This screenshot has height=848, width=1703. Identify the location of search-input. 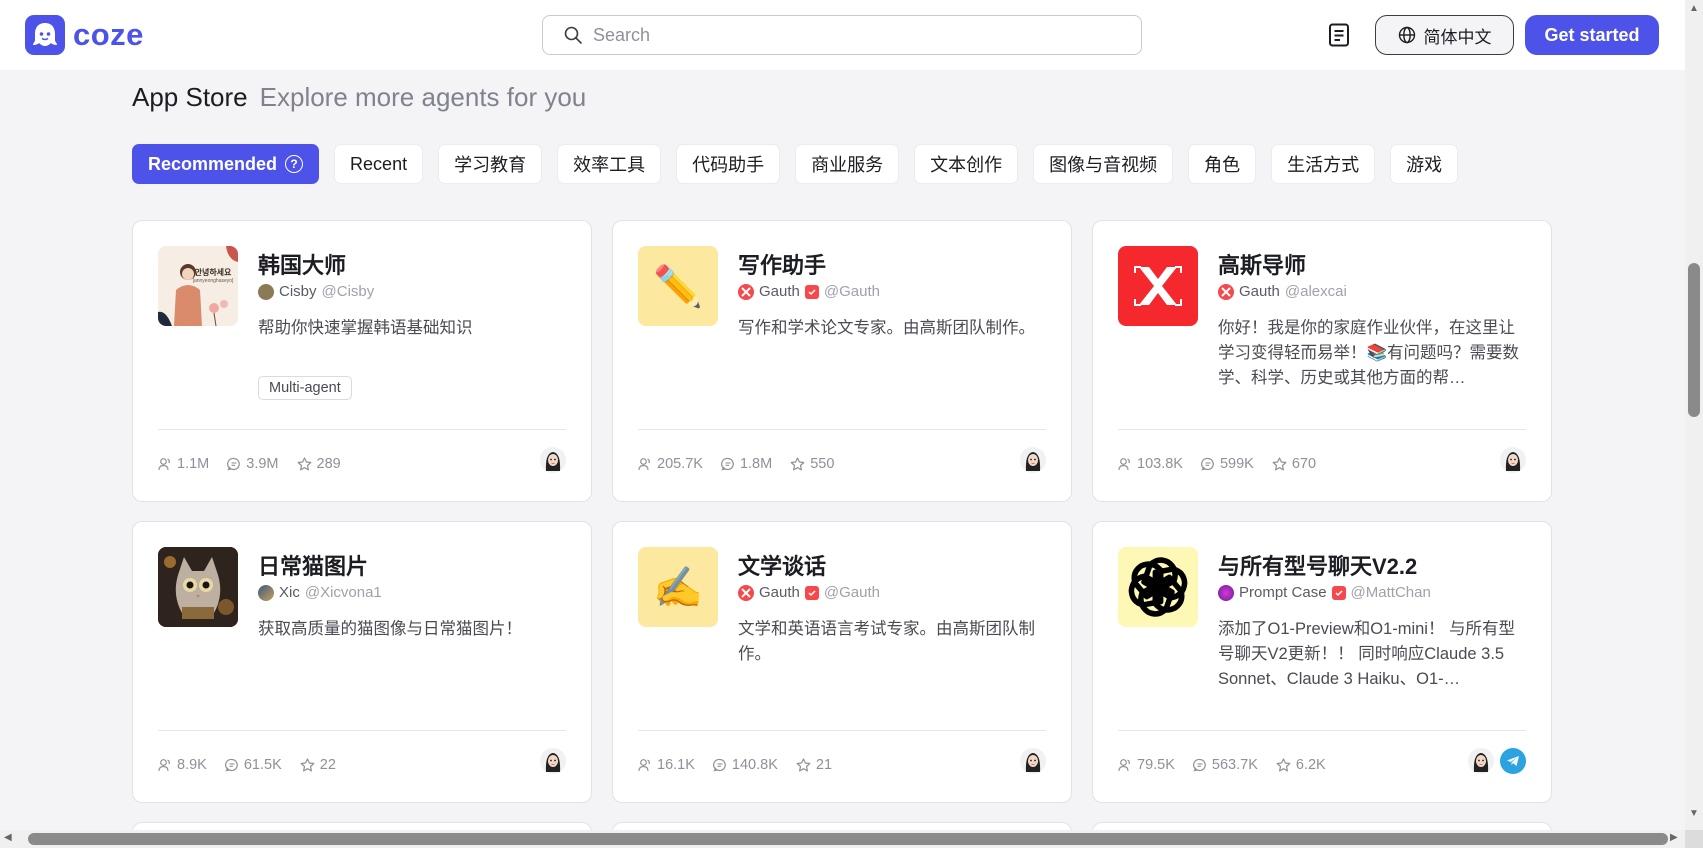
(843, 35).